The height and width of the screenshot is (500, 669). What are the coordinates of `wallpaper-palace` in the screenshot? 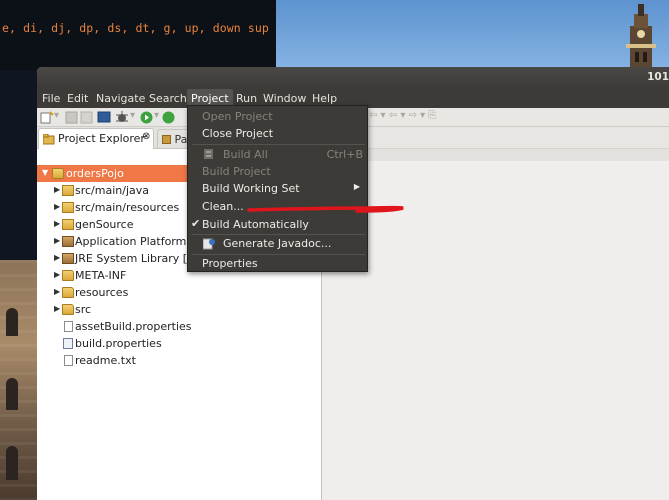 It's located at (19, 380).